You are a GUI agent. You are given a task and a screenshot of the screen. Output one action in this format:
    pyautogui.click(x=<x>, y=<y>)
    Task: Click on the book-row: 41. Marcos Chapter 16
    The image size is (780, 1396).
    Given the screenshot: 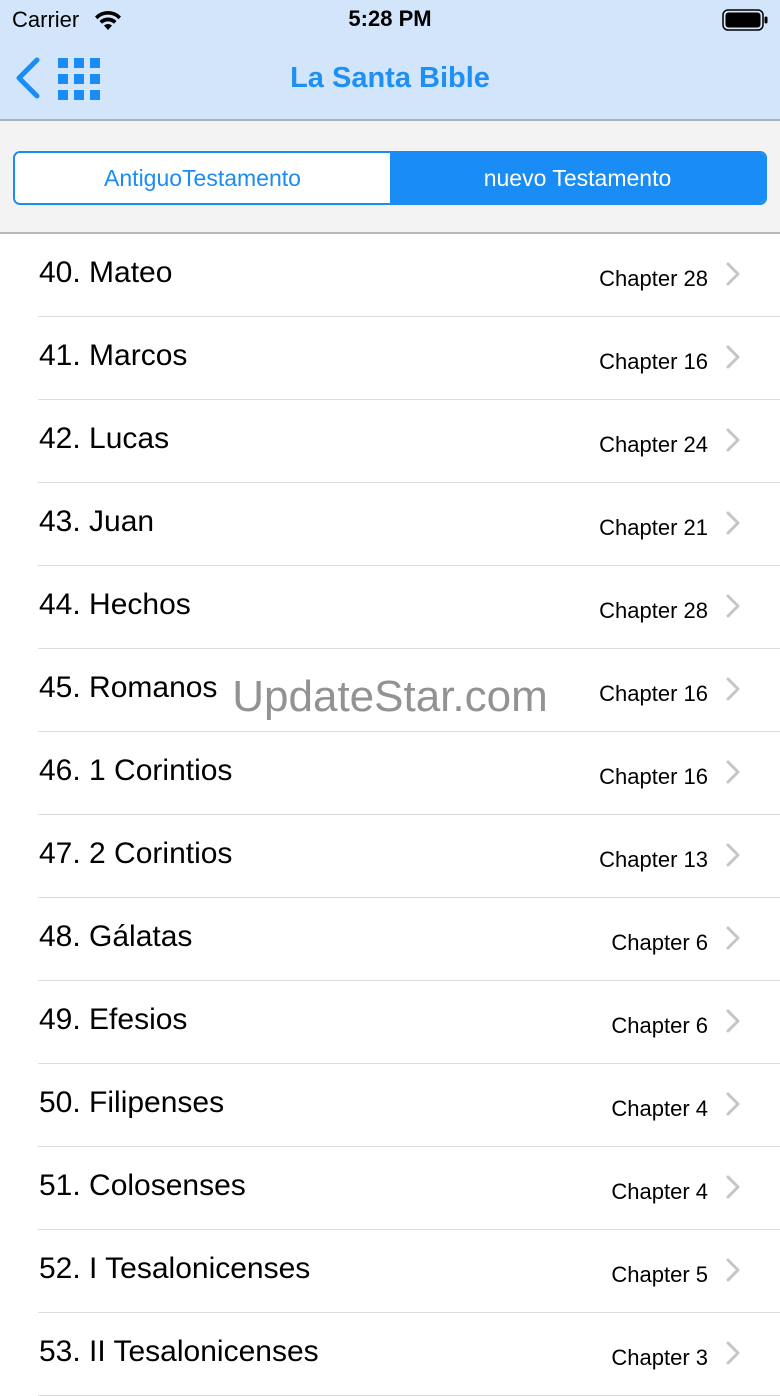 What is the action you would take?
    pyautogui.click(x=390, y=358)
    